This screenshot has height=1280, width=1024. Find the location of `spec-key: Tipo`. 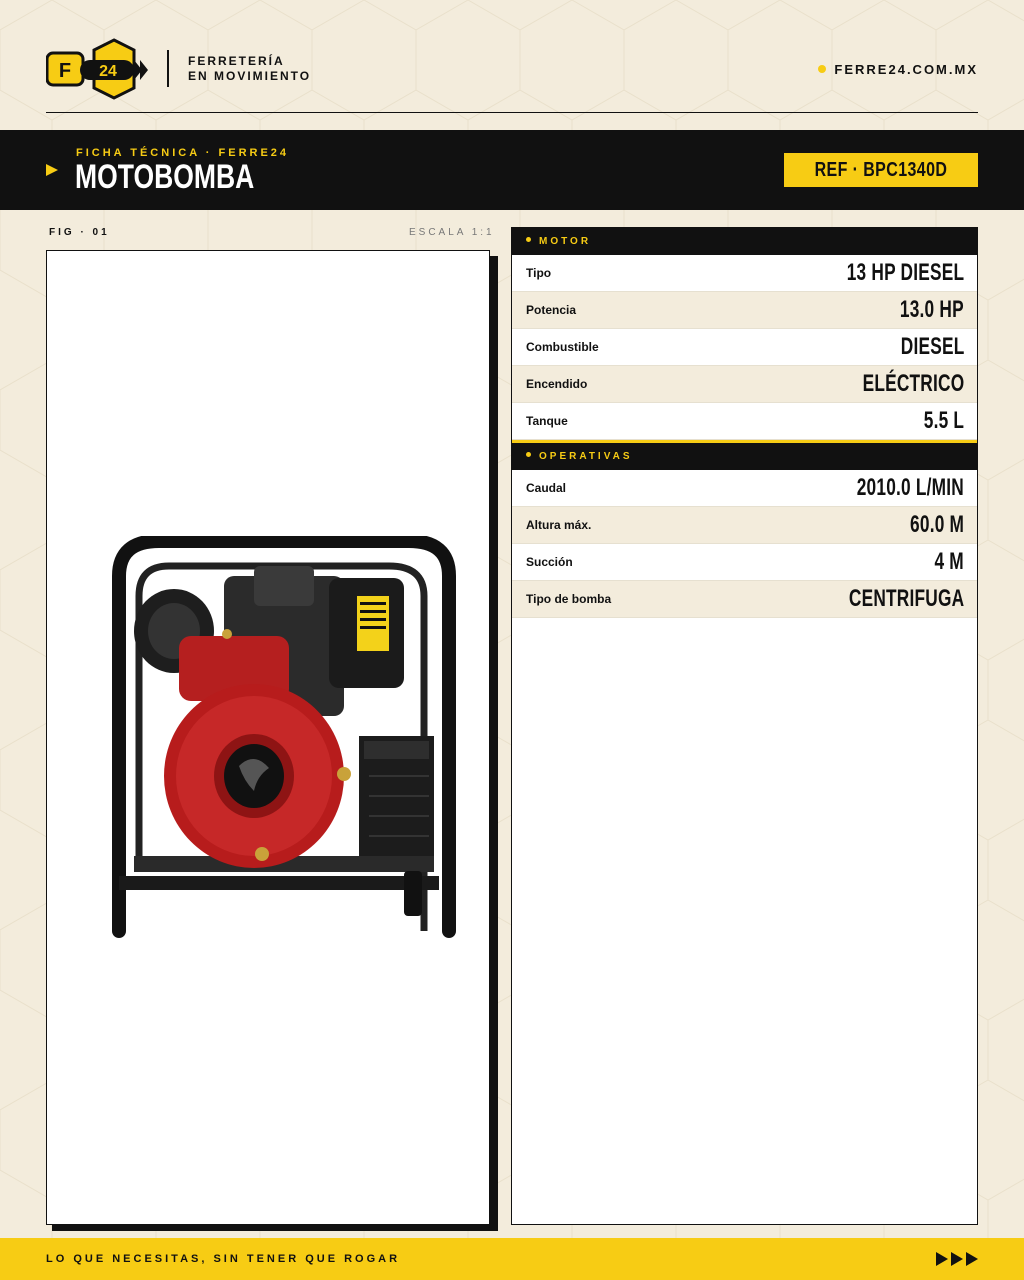

spec-key: Tipo is located at coordinates (539, 273).